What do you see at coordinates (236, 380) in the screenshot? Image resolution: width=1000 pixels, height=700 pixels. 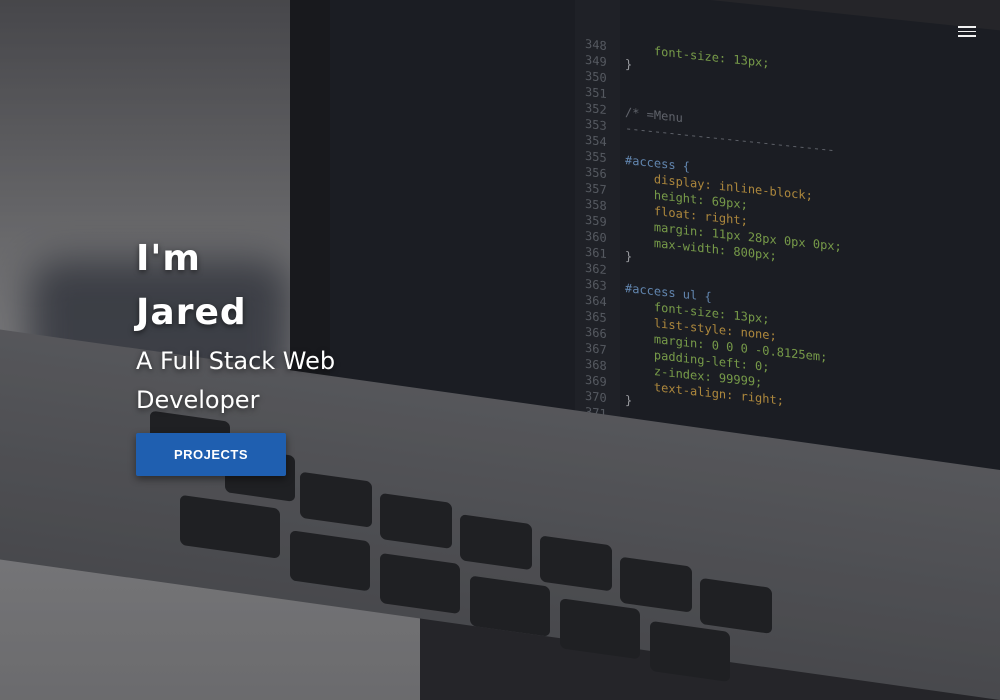 I see `hero-tagline: A Full Stack Web Developer` at bounding box center [236, 380].